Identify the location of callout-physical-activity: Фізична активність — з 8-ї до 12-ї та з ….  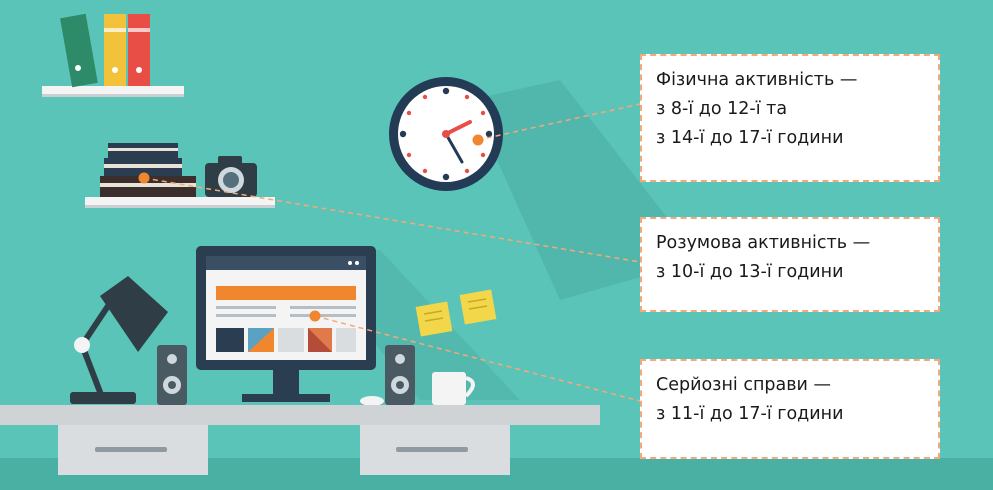
(790, 118).